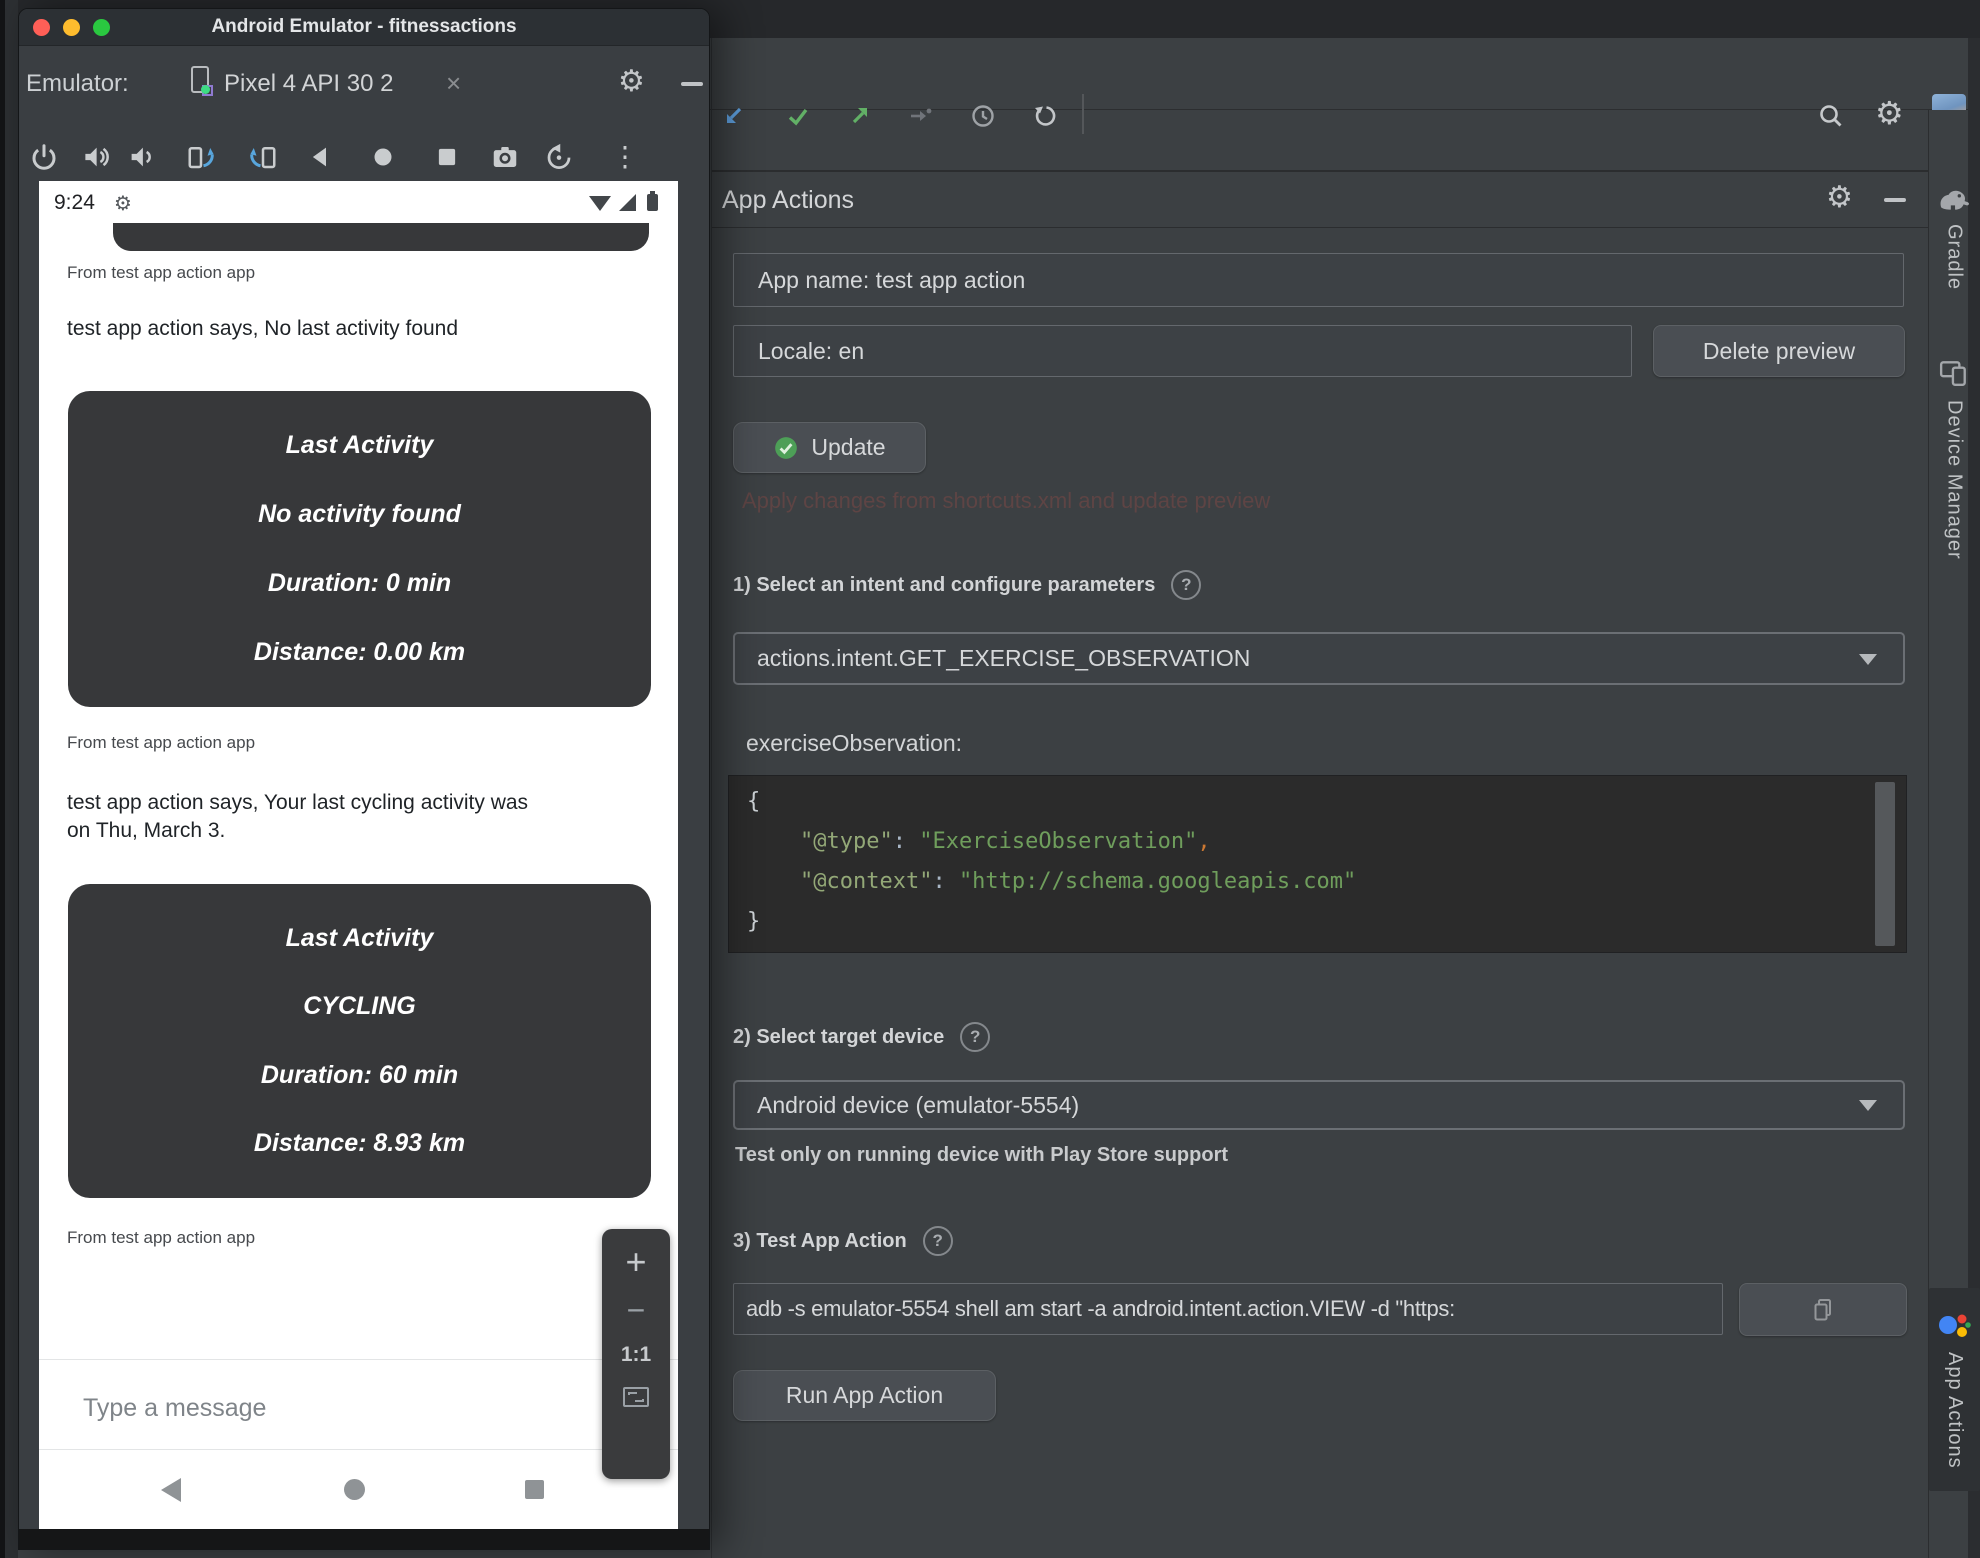  Describe the element at coordinates (975, 1037) in the screenshot. I see `step2-help-icon: ?` at that location.